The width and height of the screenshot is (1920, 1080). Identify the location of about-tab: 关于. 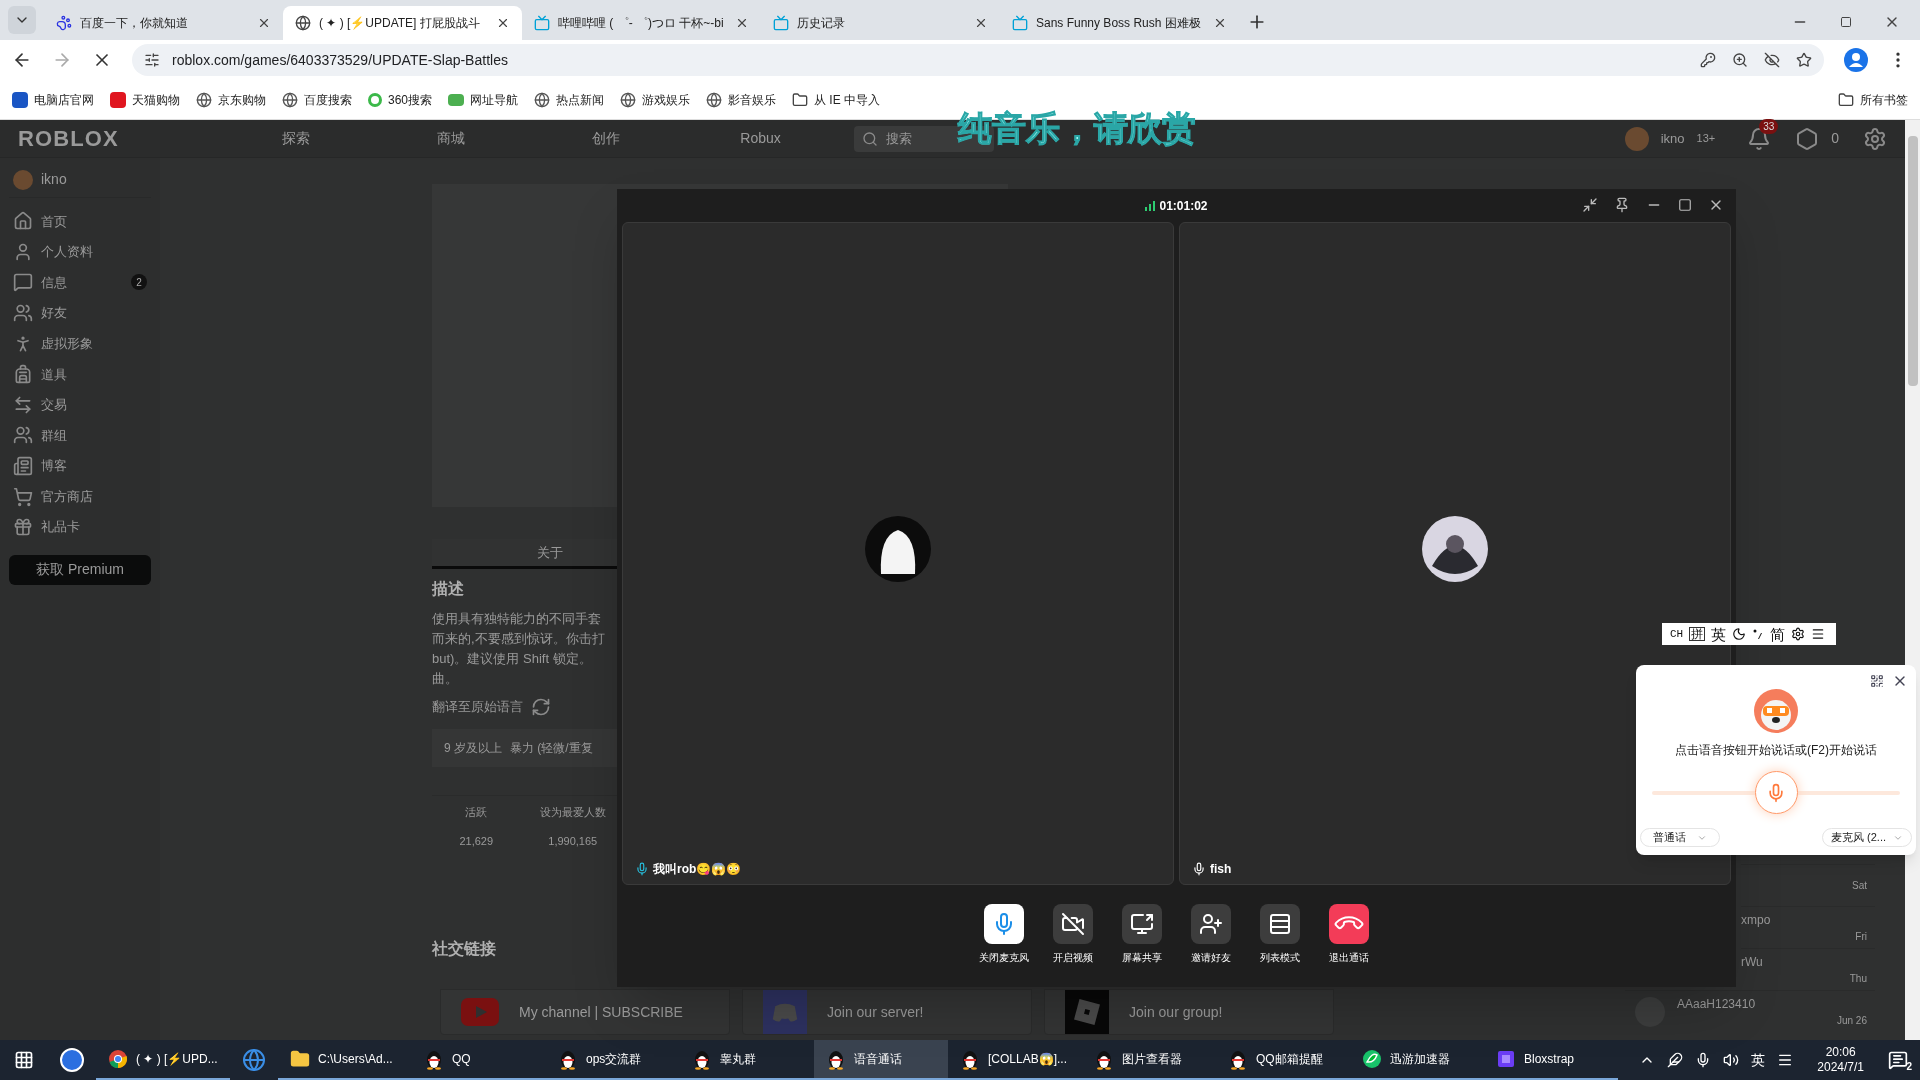
(550, 552).